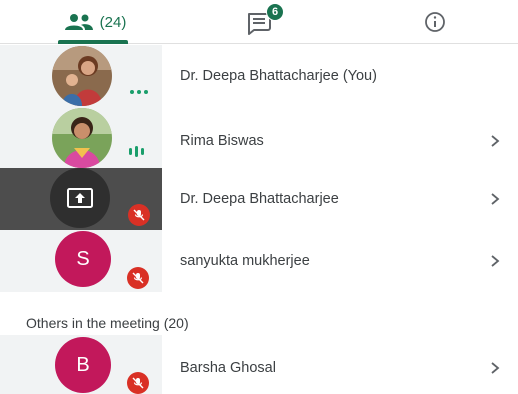 The width and height of the screenshot is (518, 394). I want to click on tab-bar: (24) 6, so click(259, 22).